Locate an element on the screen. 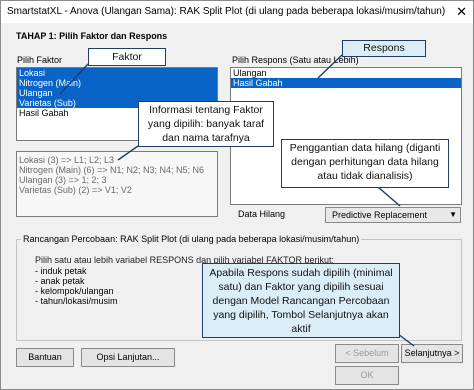  missing-arrow is located at coordinates (389, 196).